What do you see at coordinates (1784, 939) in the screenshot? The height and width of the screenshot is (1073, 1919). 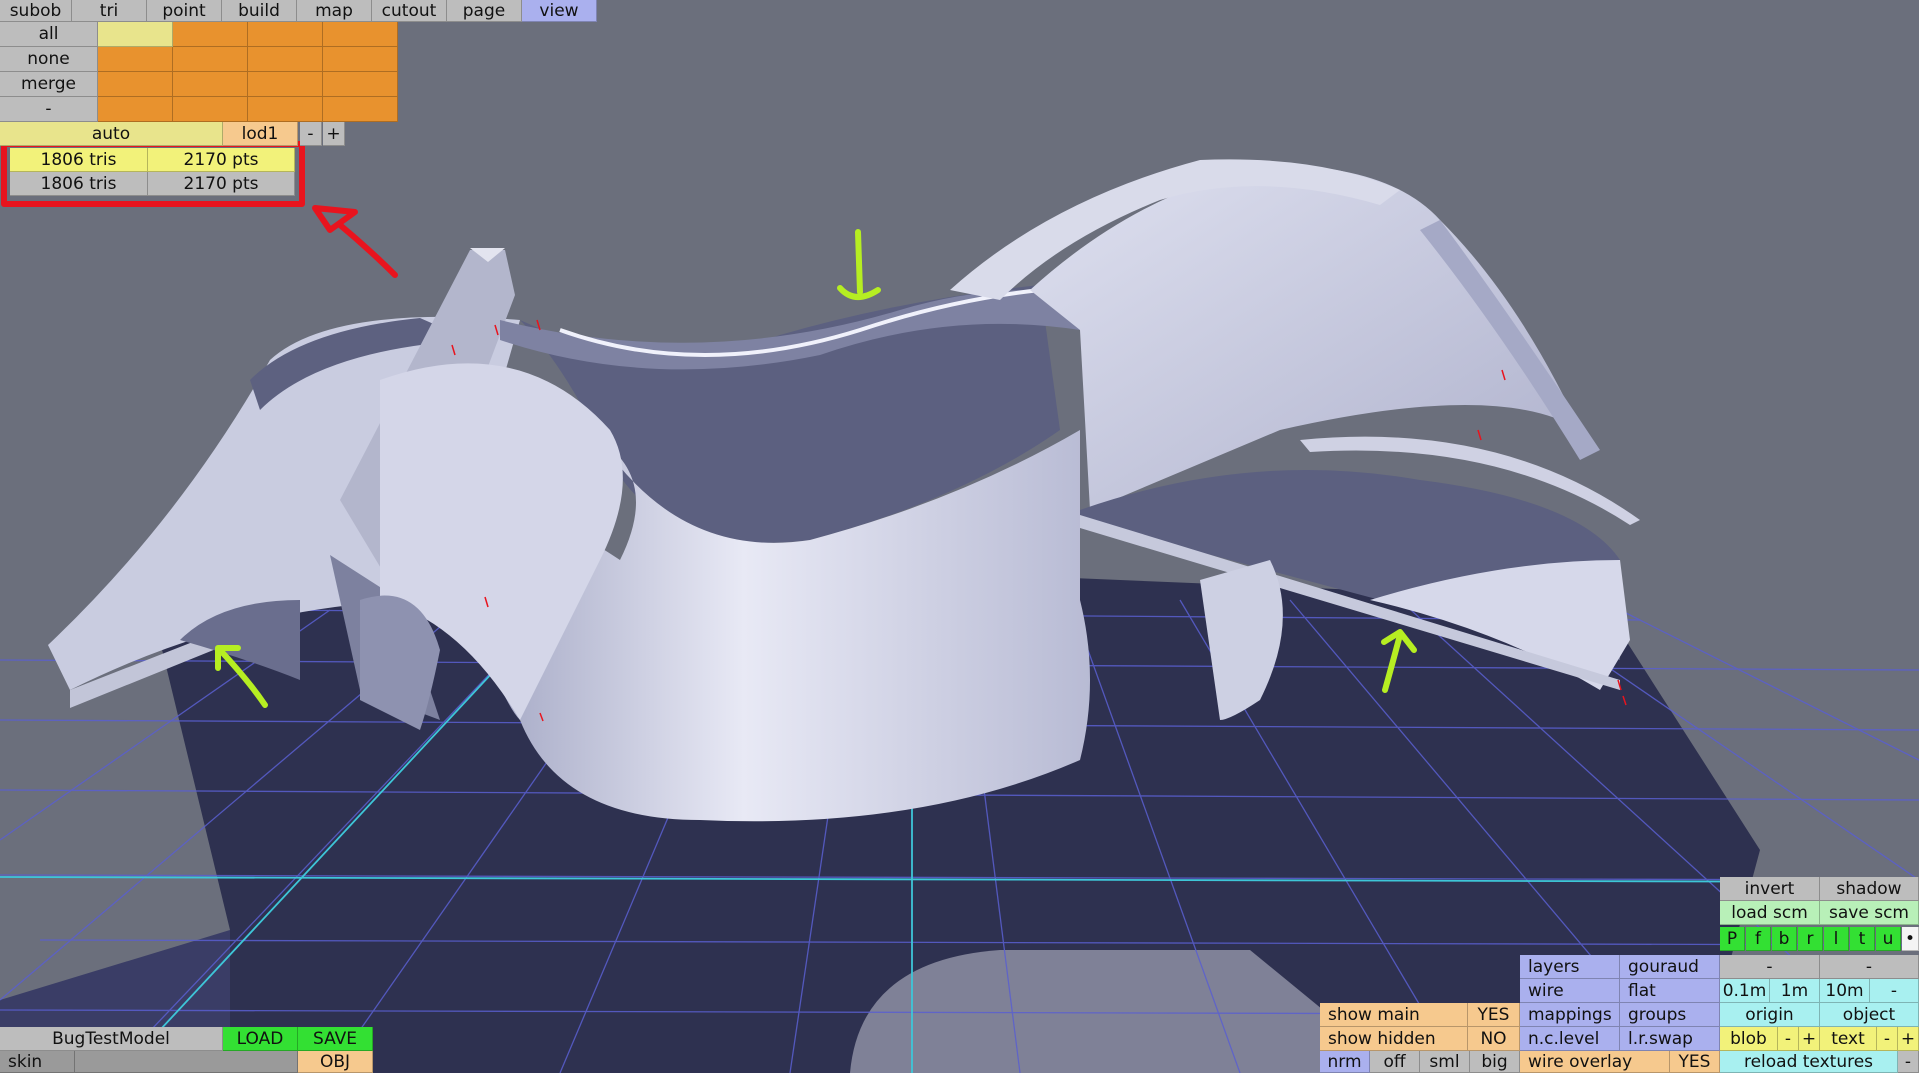 I see `view-back-button: b` at bounding box center [1784, 939].